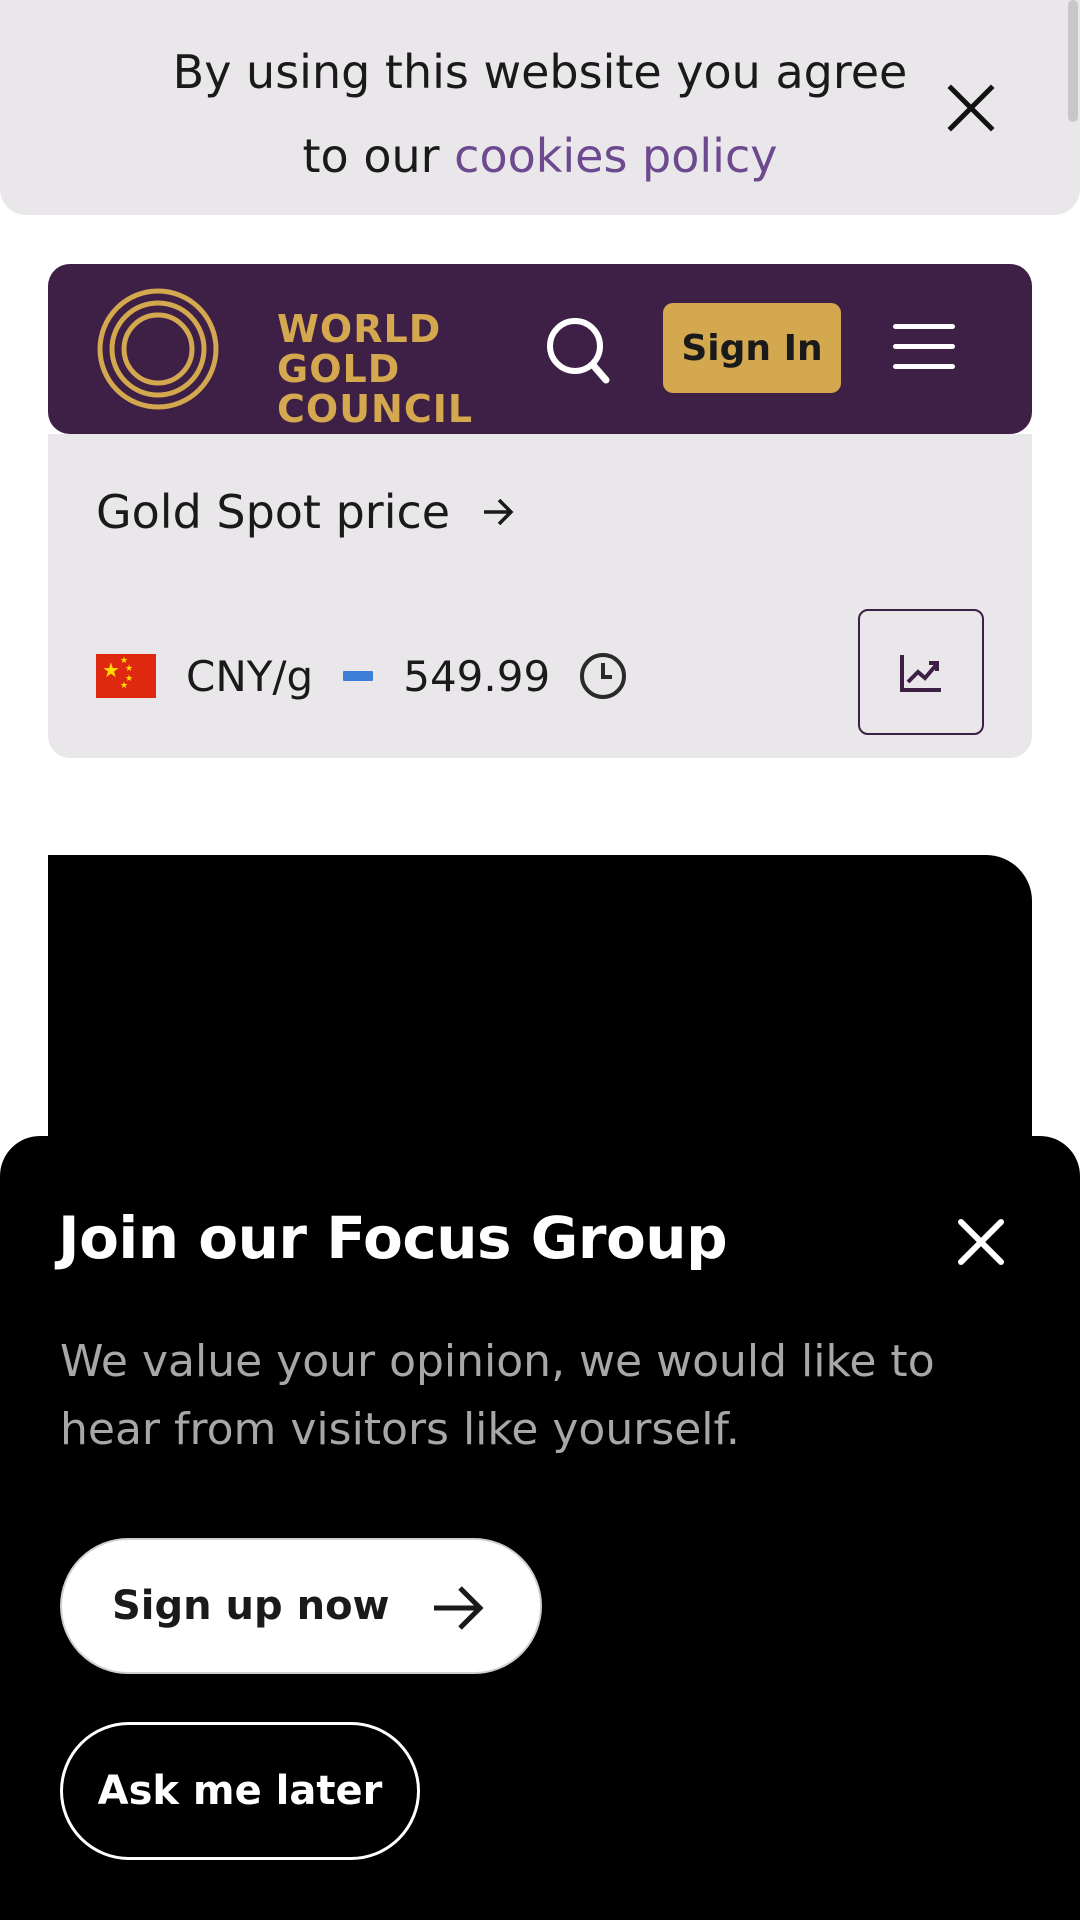  What do you see at coordinates (273, 512) in the screenshot?
I see `gold-spot-price-label: Gold Spot price` at bounding box center [273, 512].